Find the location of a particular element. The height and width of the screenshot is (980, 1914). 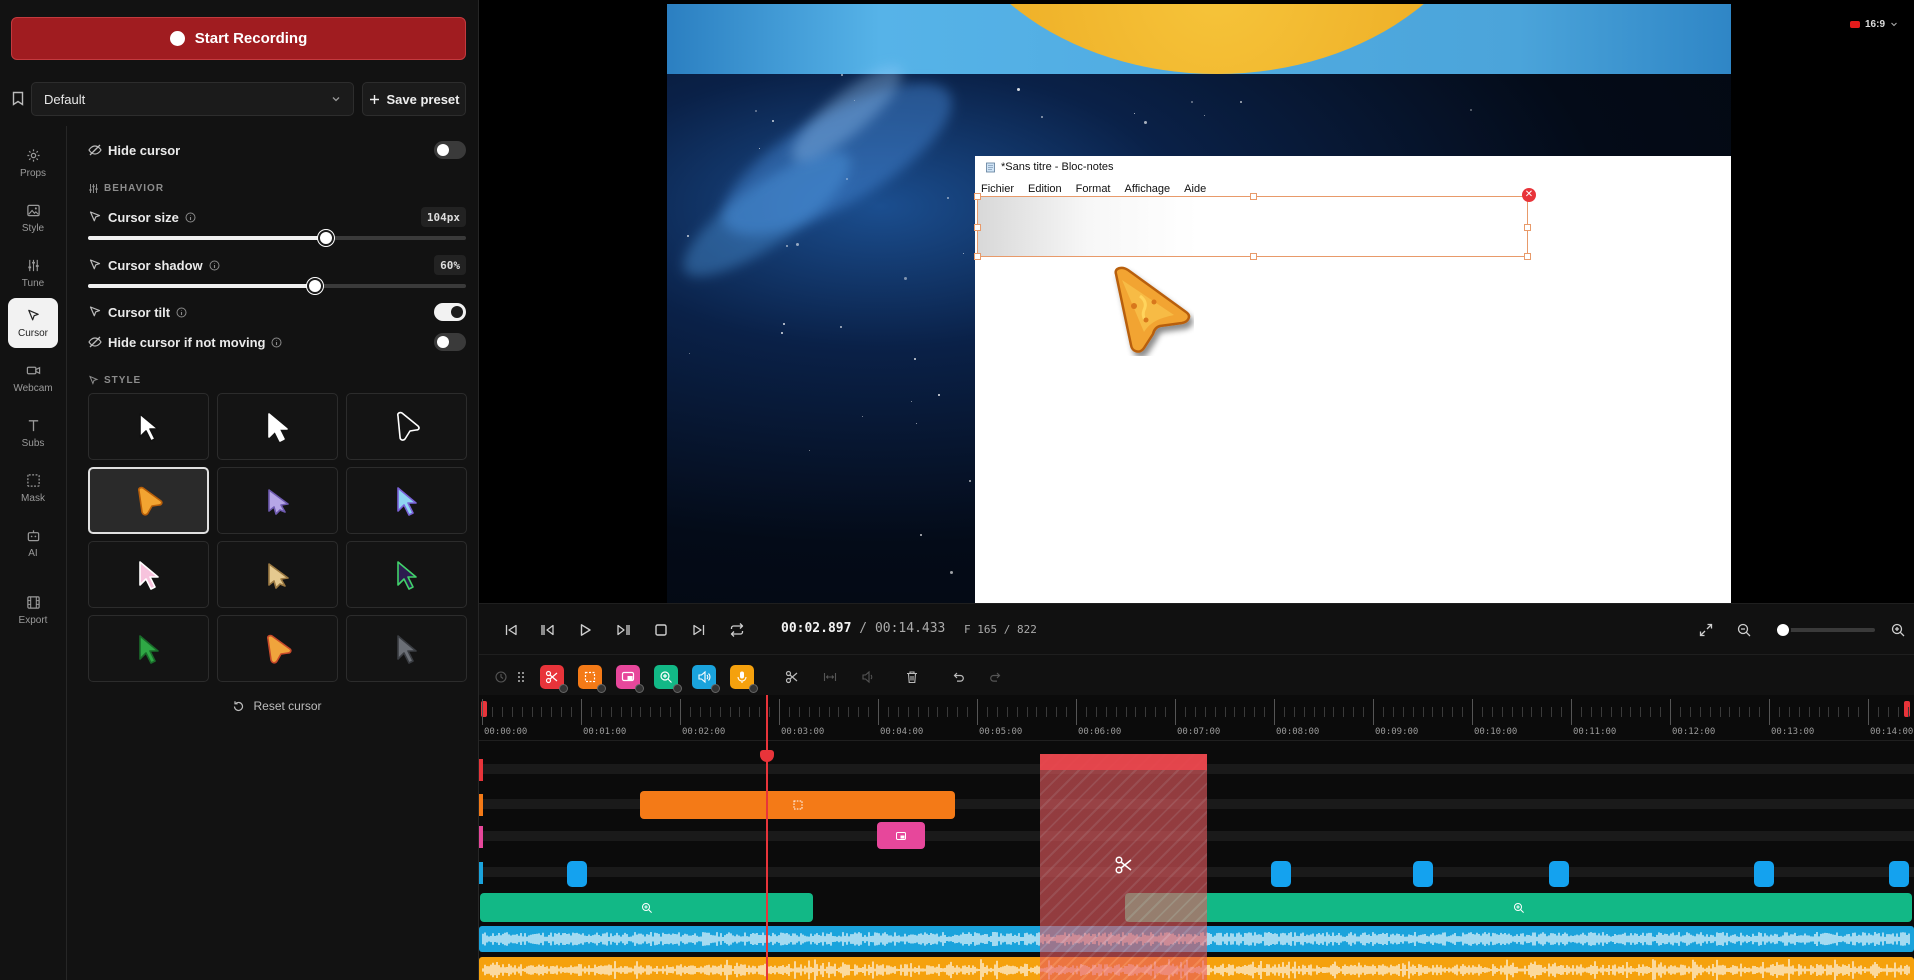

nav-item-cursor: Cursor is located at coordinates (33, 323).